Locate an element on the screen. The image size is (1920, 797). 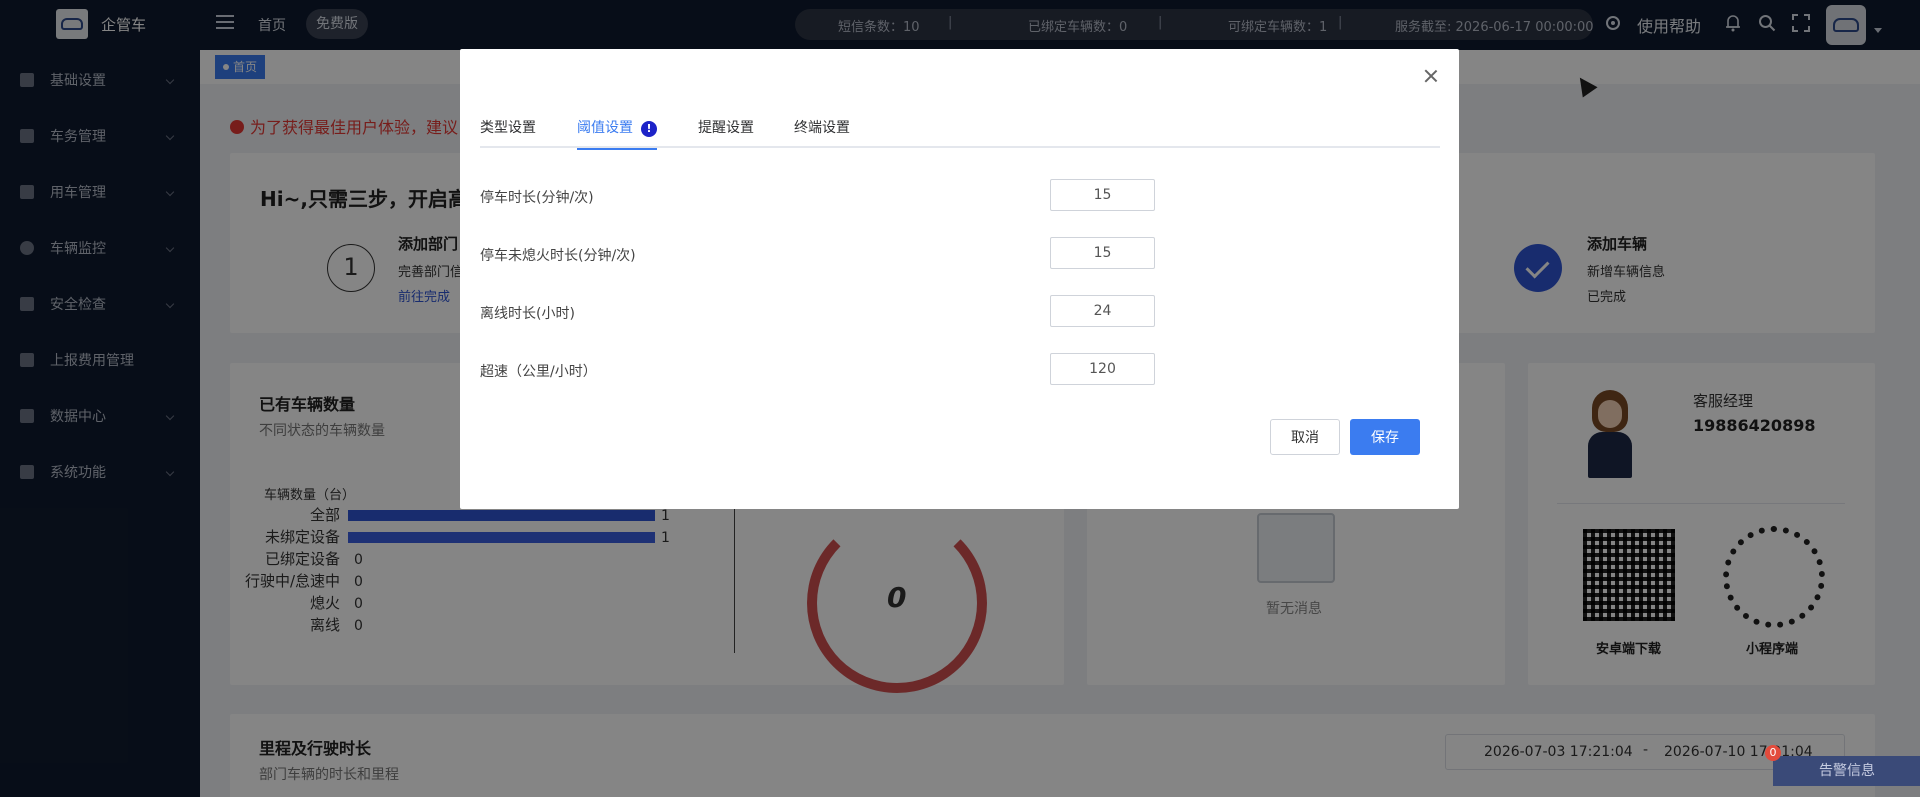
alert-count-badge: 0 is located at coordinates (1773, 753).